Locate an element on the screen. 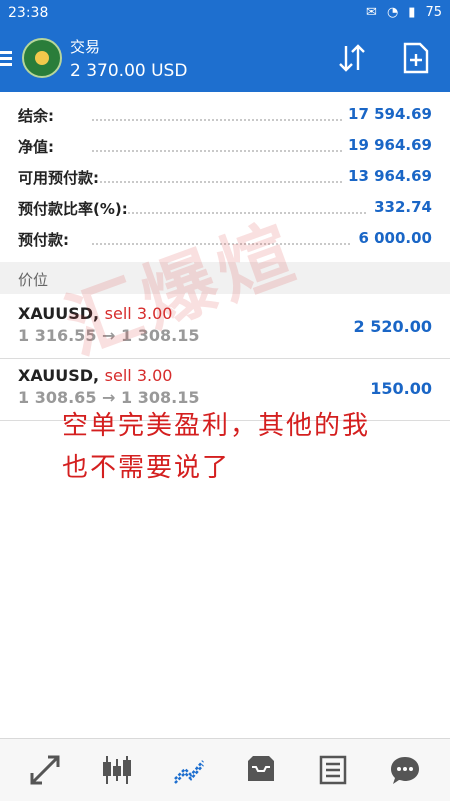  annotation-line-2: 也不需要说了 is located at coordinates (146, 468).